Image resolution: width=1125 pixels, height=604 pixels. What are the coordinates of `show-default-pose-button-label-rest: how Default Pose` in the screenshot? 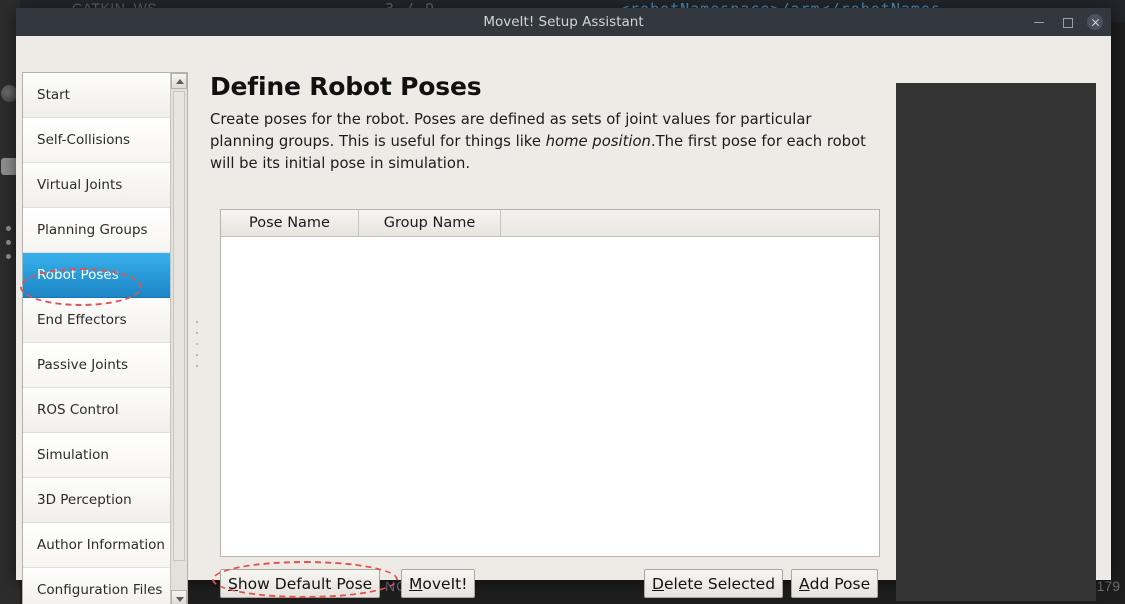 It's located at (305, 583).